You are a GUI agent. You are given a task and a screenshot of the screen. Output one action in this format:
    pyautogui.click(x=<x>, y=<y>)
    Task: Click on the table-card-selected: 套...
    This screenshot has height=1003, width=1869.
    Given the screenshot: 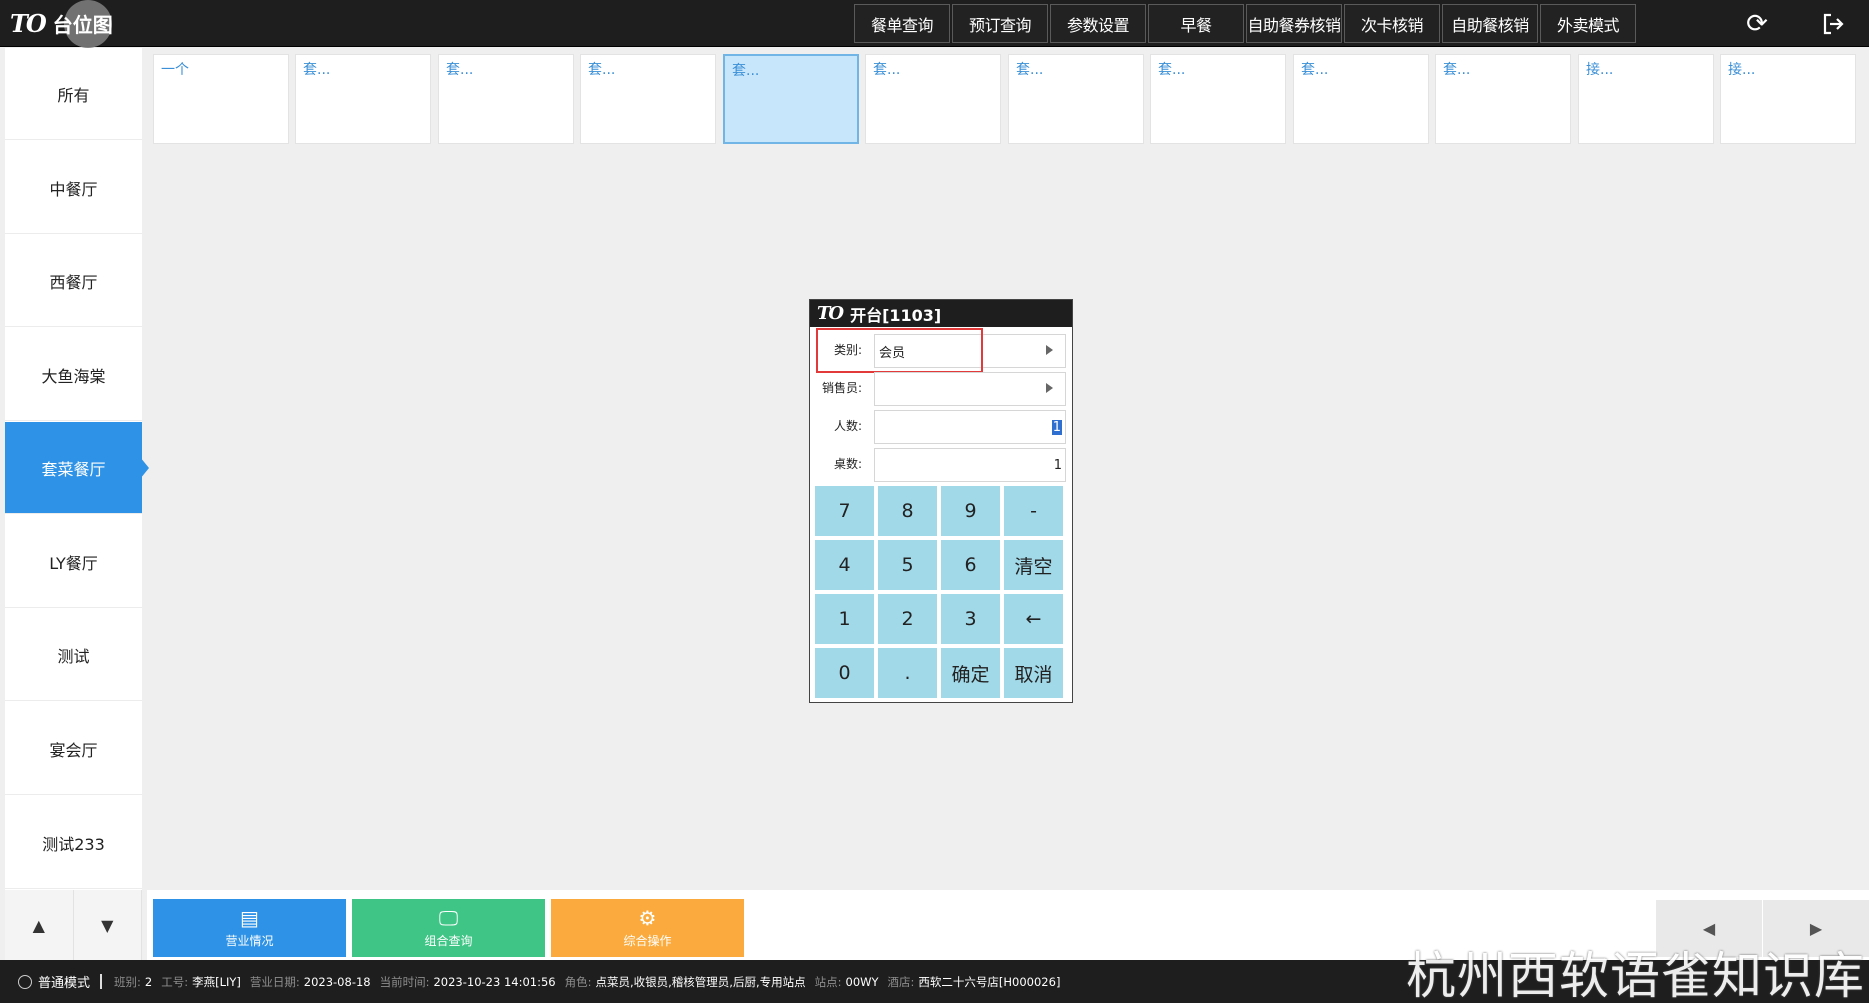 What is the action you would take?
    pyautogui.click(x=791, y=99)
    